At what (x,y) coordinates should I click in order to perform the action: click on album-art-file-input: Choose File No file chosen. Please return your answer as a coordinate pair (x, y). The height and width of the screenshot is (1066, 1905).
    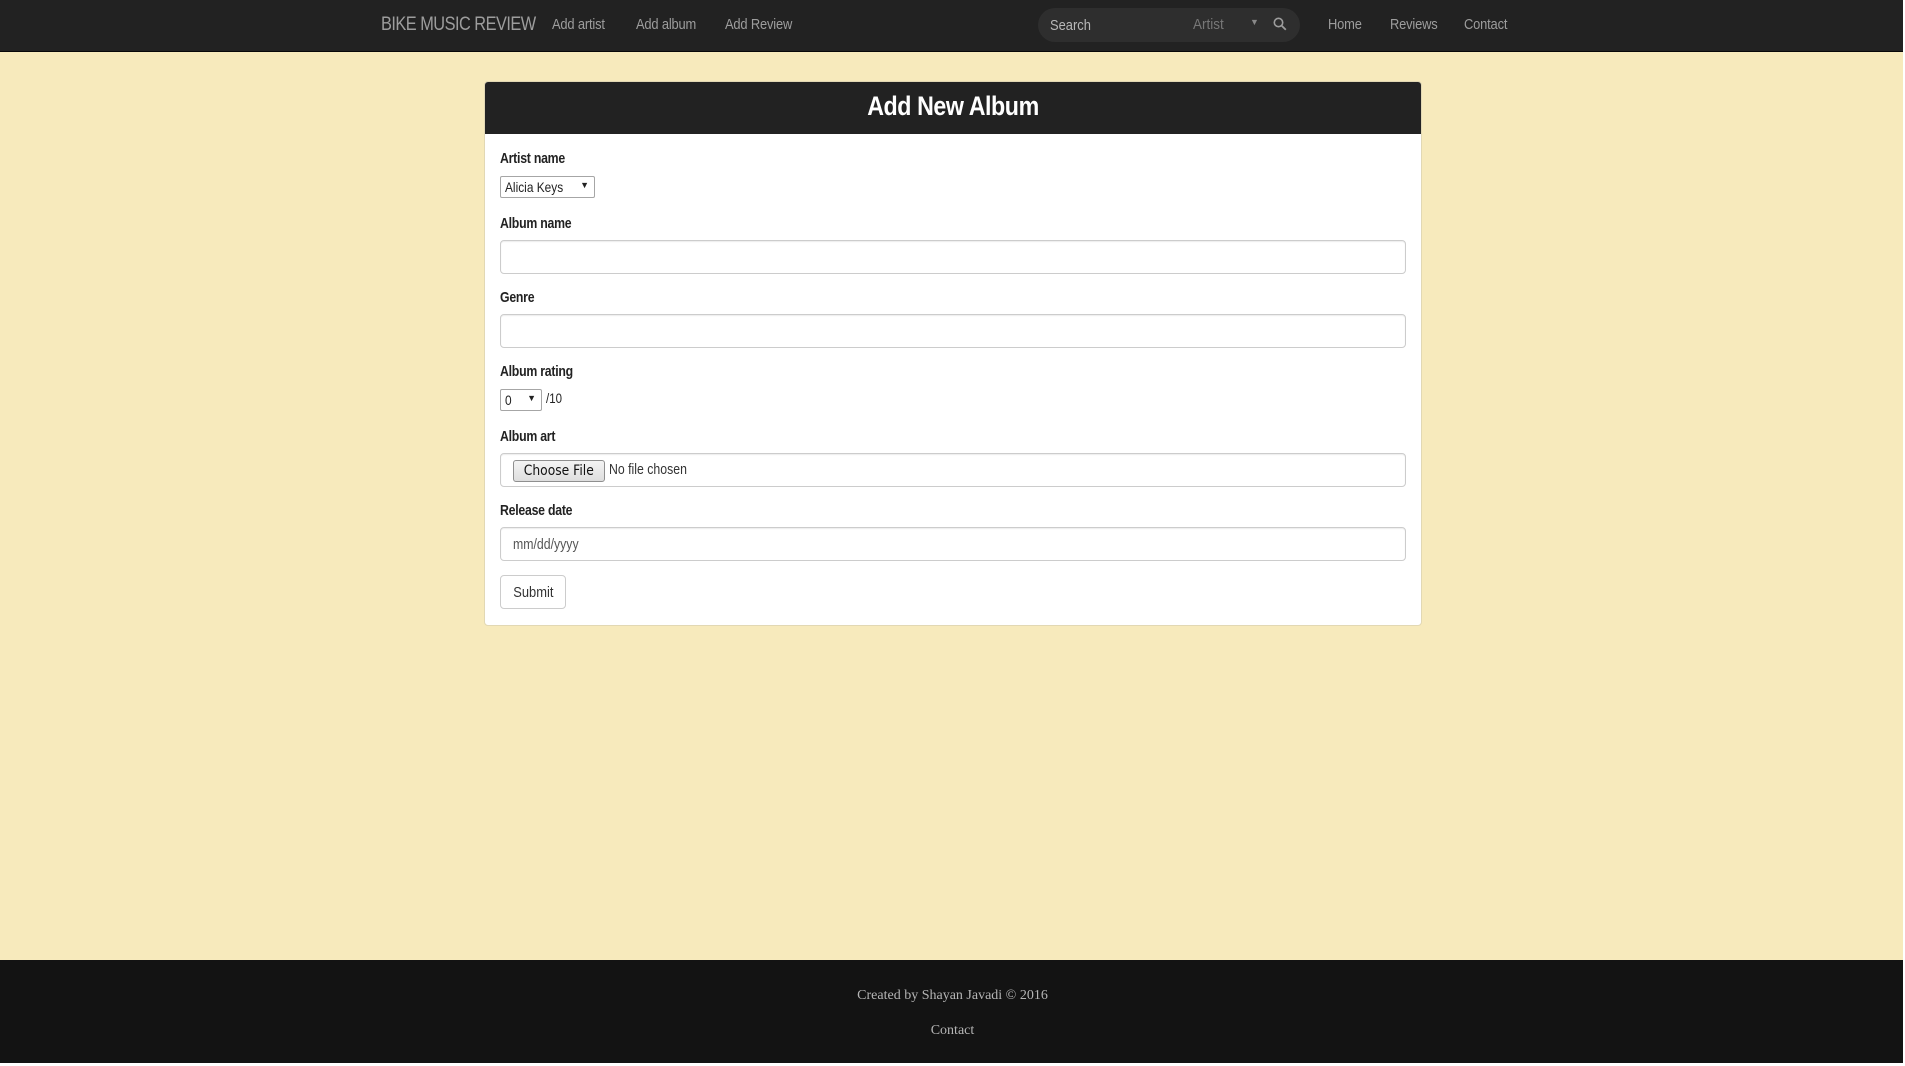
    Looking at the image, I should click on (953, 470).